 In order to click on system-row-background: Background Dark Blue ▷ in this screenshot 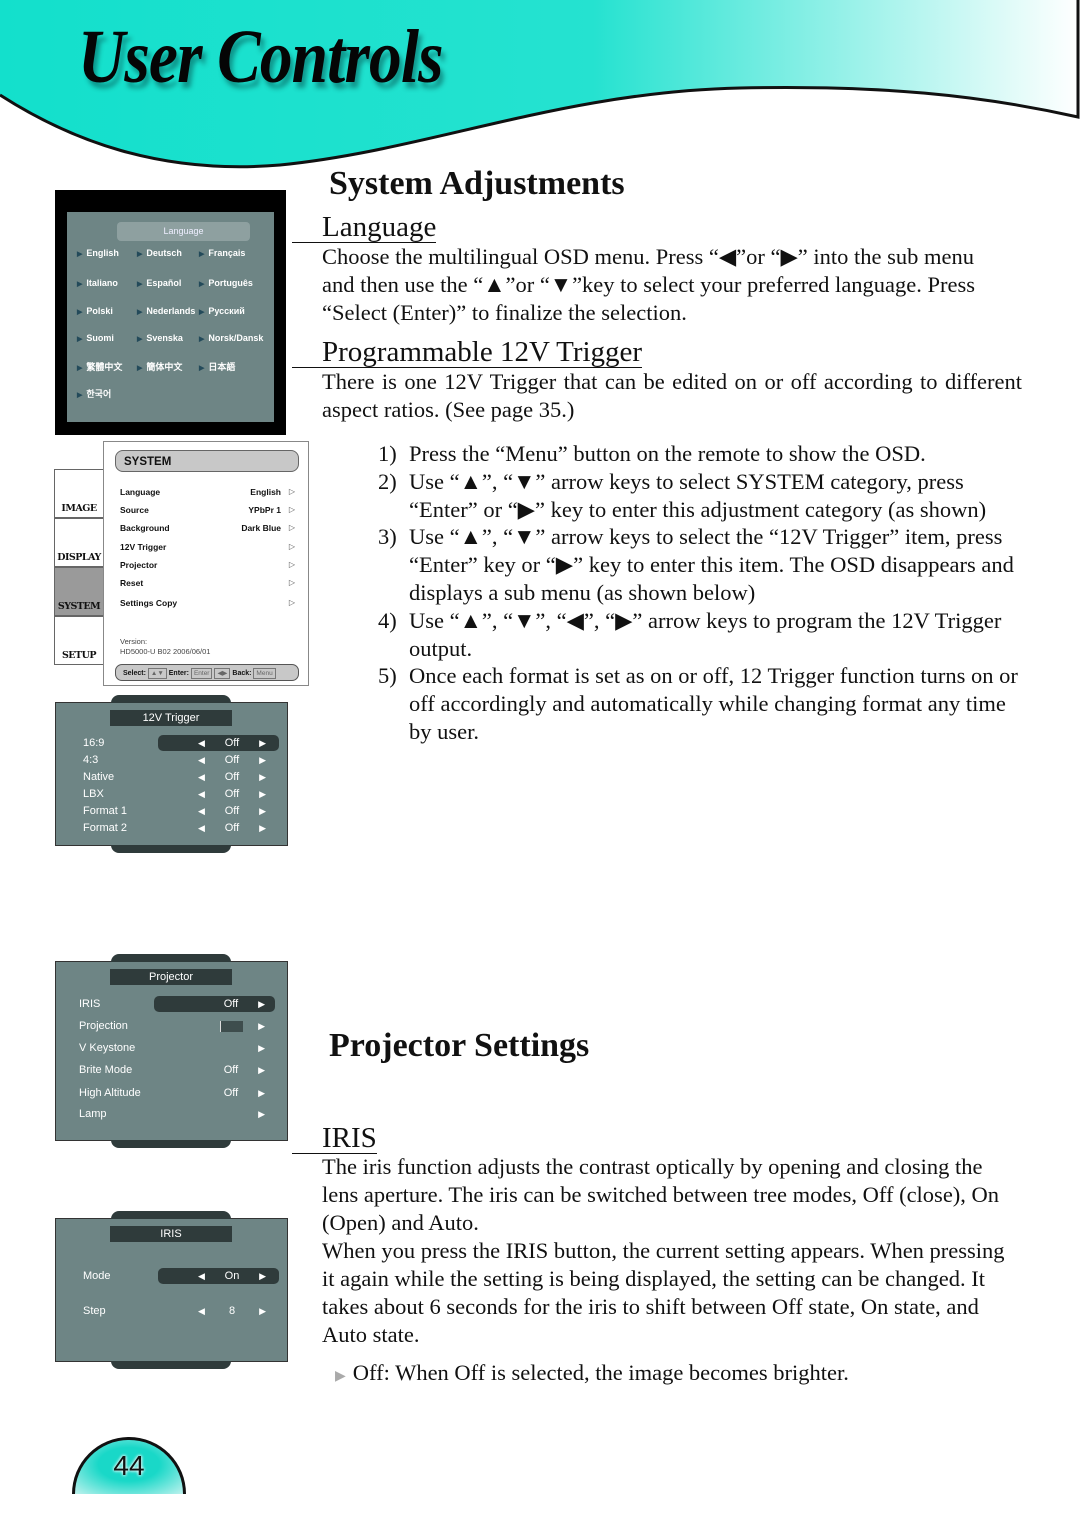, I will do `click(207, 528)`.